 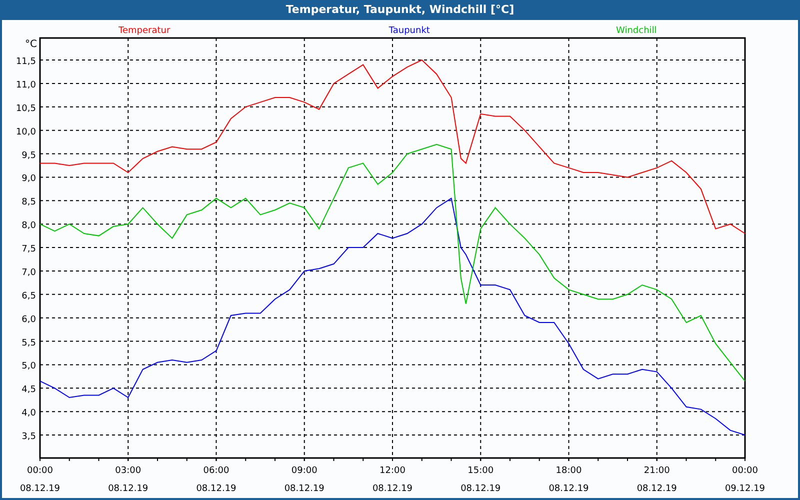 I want to click on y-tick-label: 5,0, so click(x=29, y=367).